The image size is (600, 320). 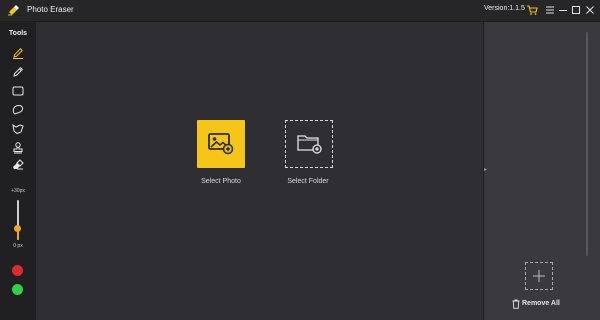 What do you see at coordinates (18, 72) in the screenshot?
I see `pencil-icon` at bounding box center [18, 72].